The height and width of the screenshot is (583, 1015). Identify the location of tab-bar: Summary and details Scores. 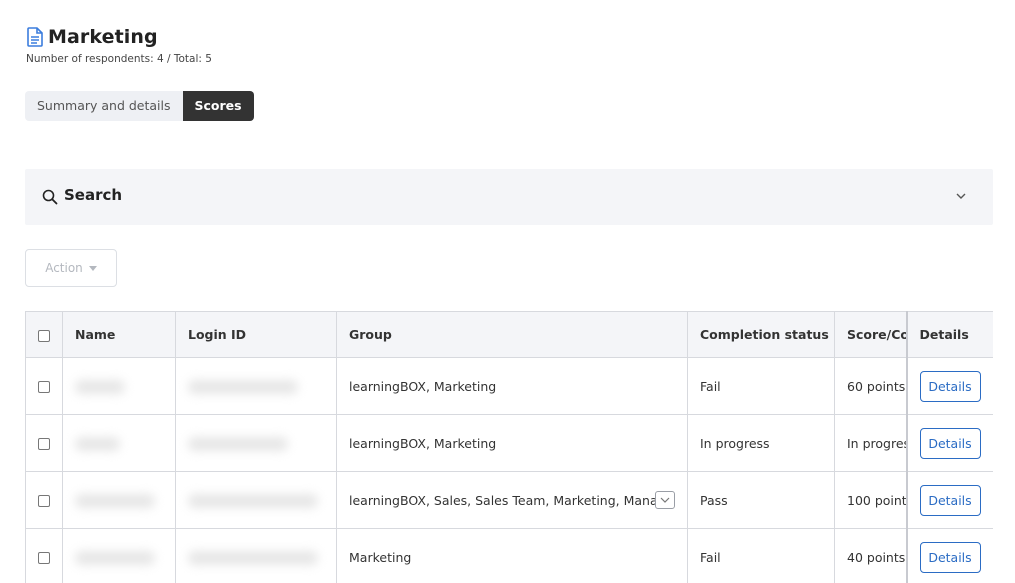
(139, 106).